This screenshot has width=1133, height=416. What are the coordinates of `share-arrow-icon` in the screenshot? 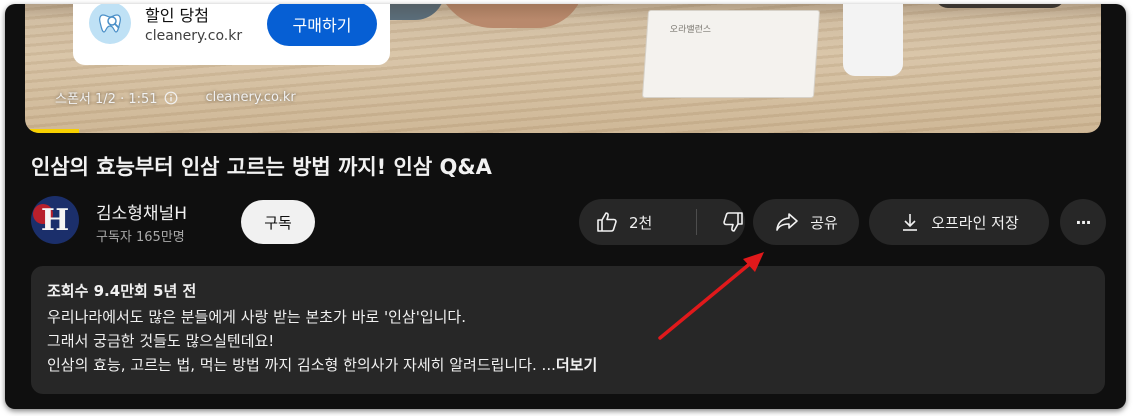 It's located at (787, 222).